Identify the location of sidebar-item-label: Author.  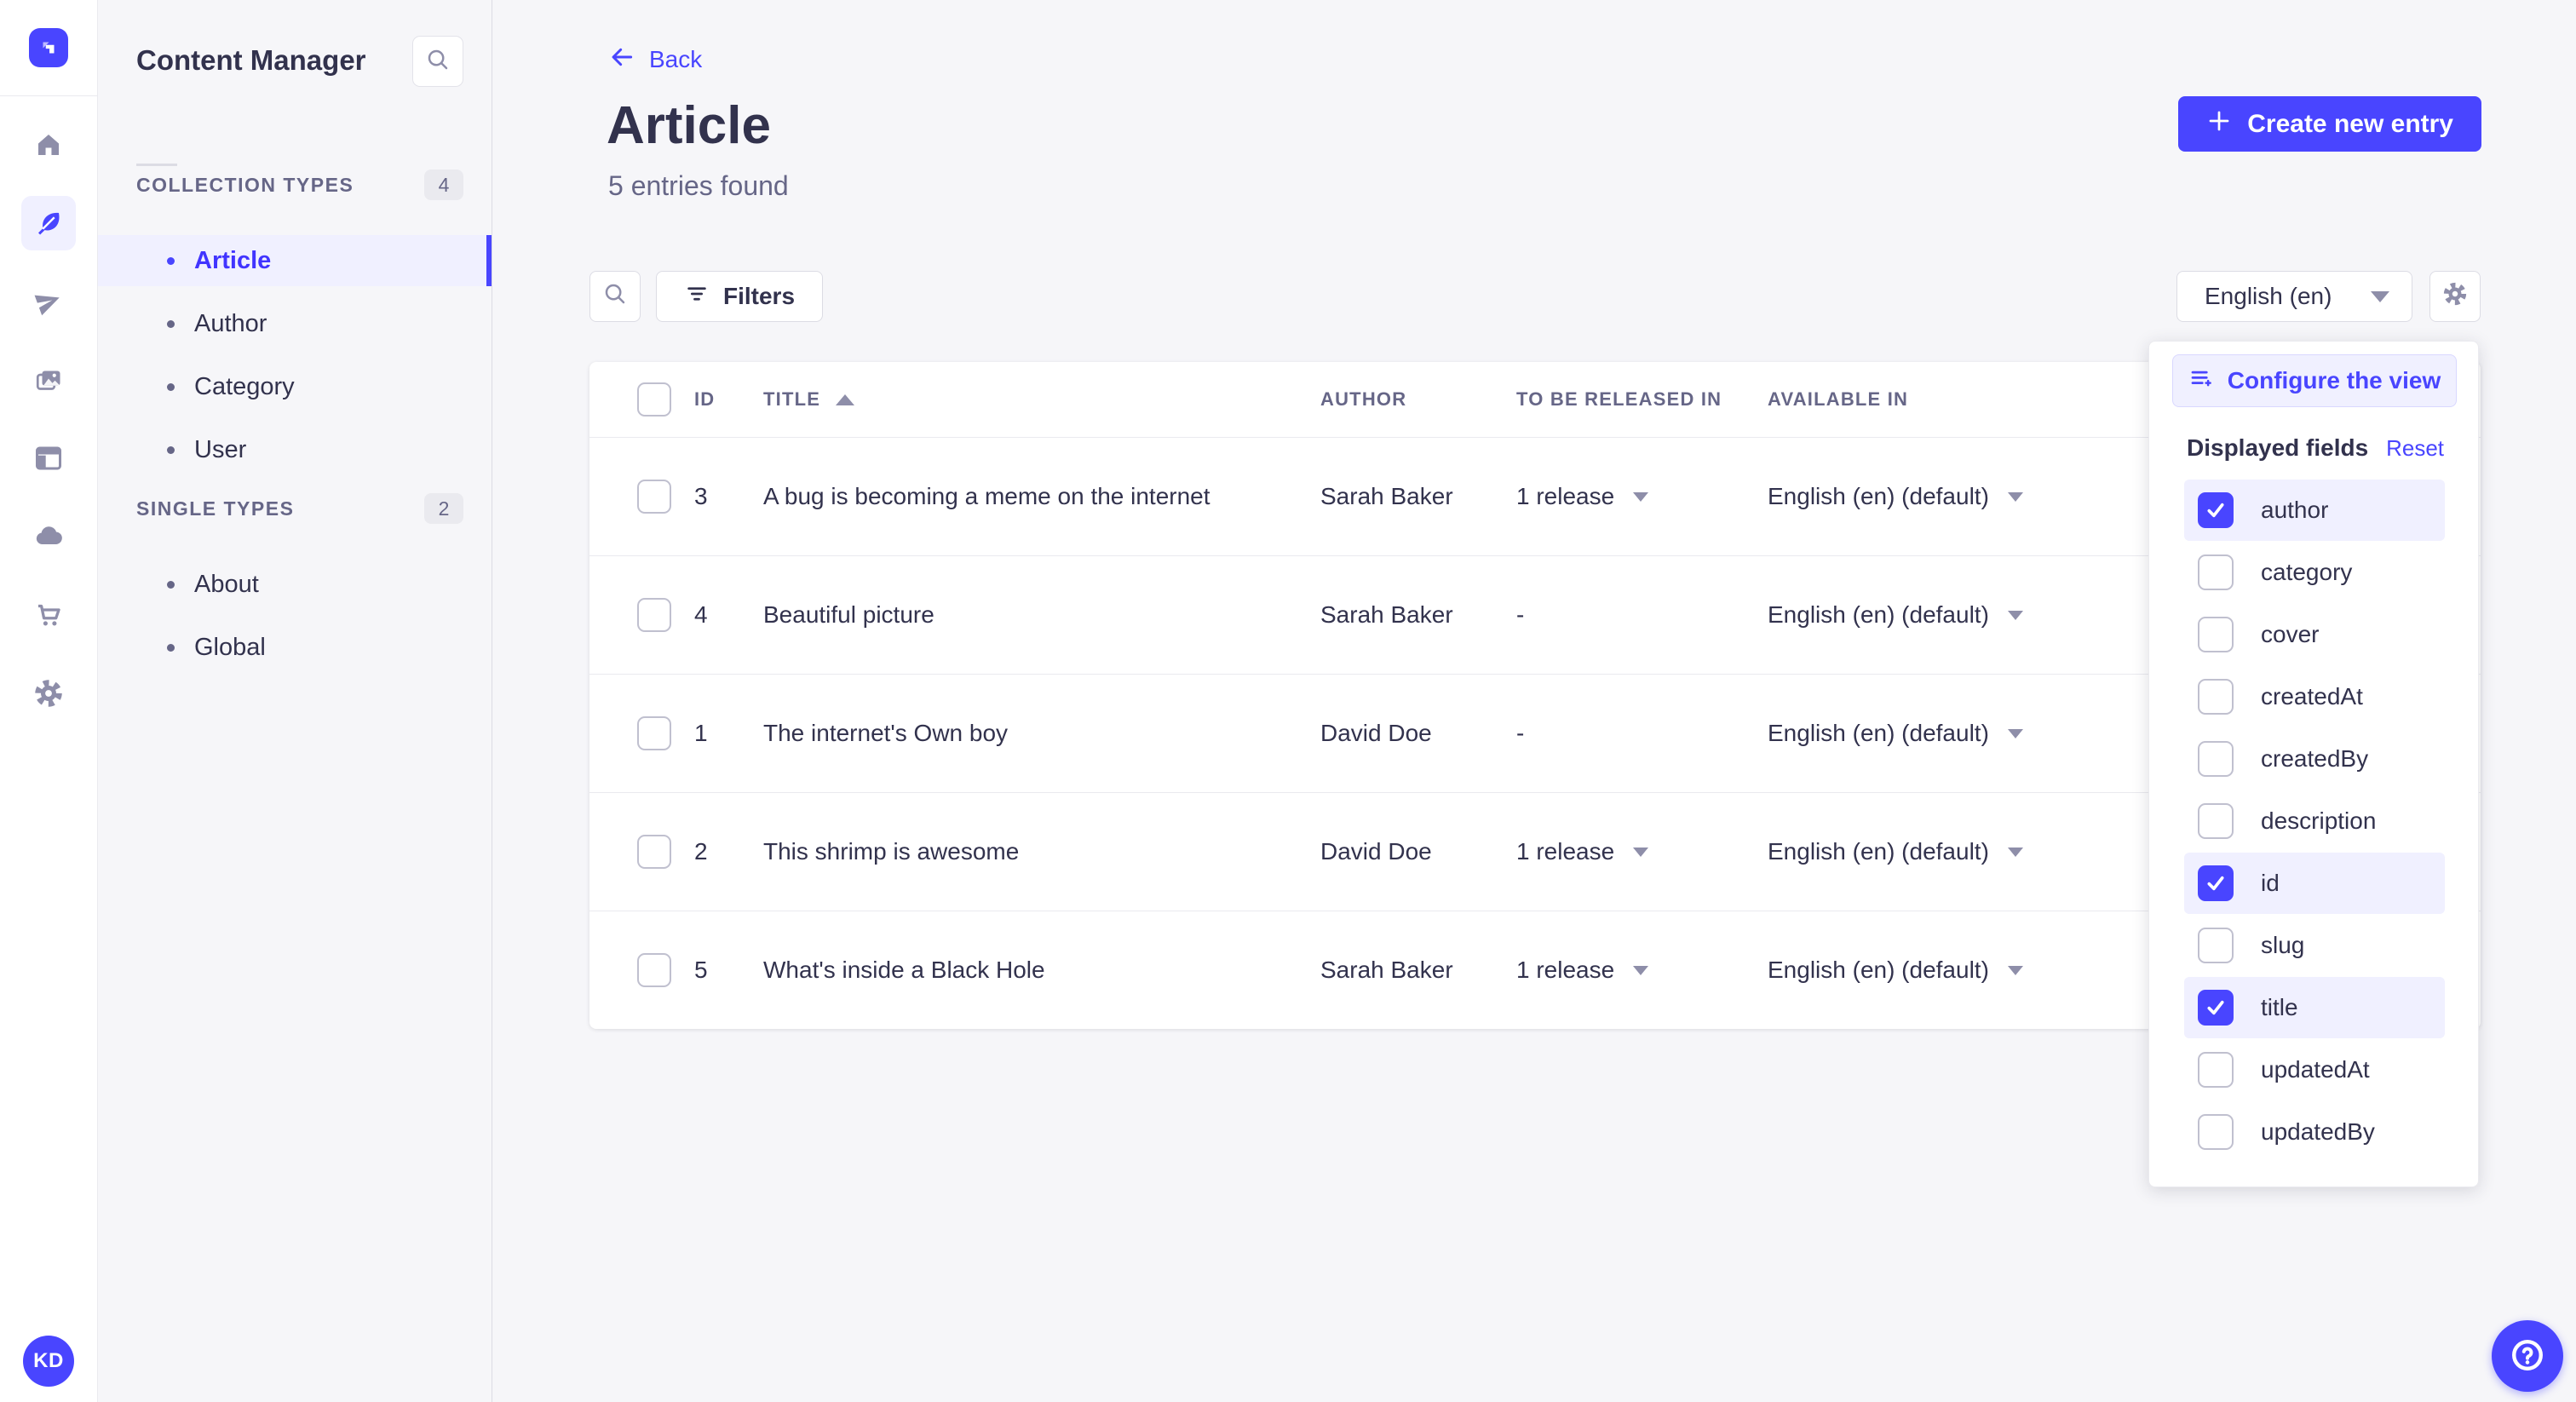
(231, 323).